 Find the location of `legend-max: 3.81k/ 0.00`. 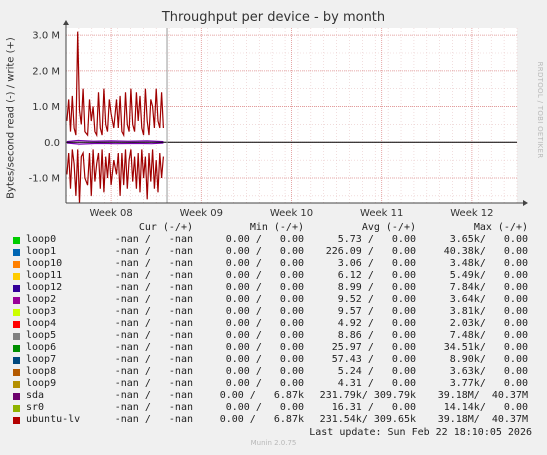

legend-max: 3.81k/ 0.00 is located at coordinates (488, 311).